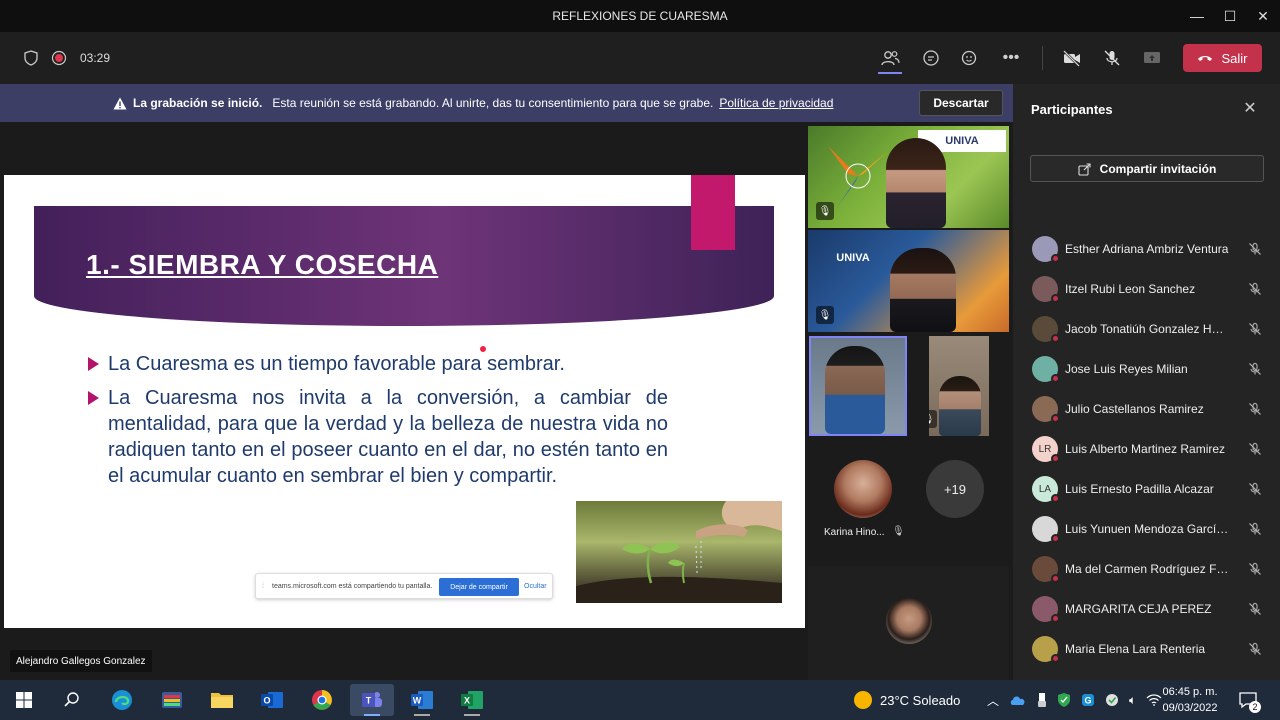  What do you see at coordinates (1072, 58) in the screenshot?
I see `camera-off-icon` at bounding box center [1072, 58].